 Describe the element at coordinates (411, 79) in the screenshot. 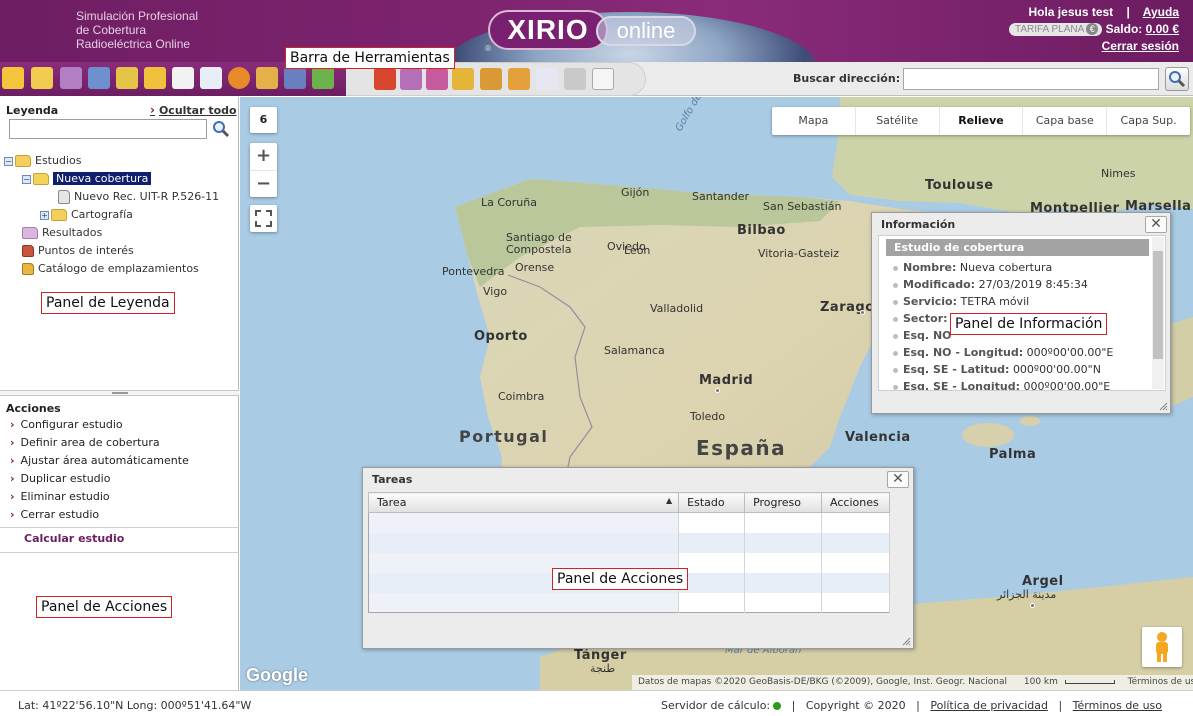

I see `edit-icon` at that location.